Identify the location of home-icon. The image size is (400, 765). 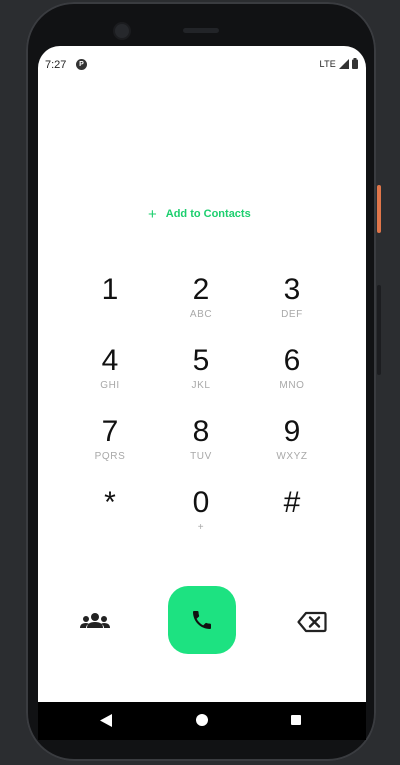
(202, 720).